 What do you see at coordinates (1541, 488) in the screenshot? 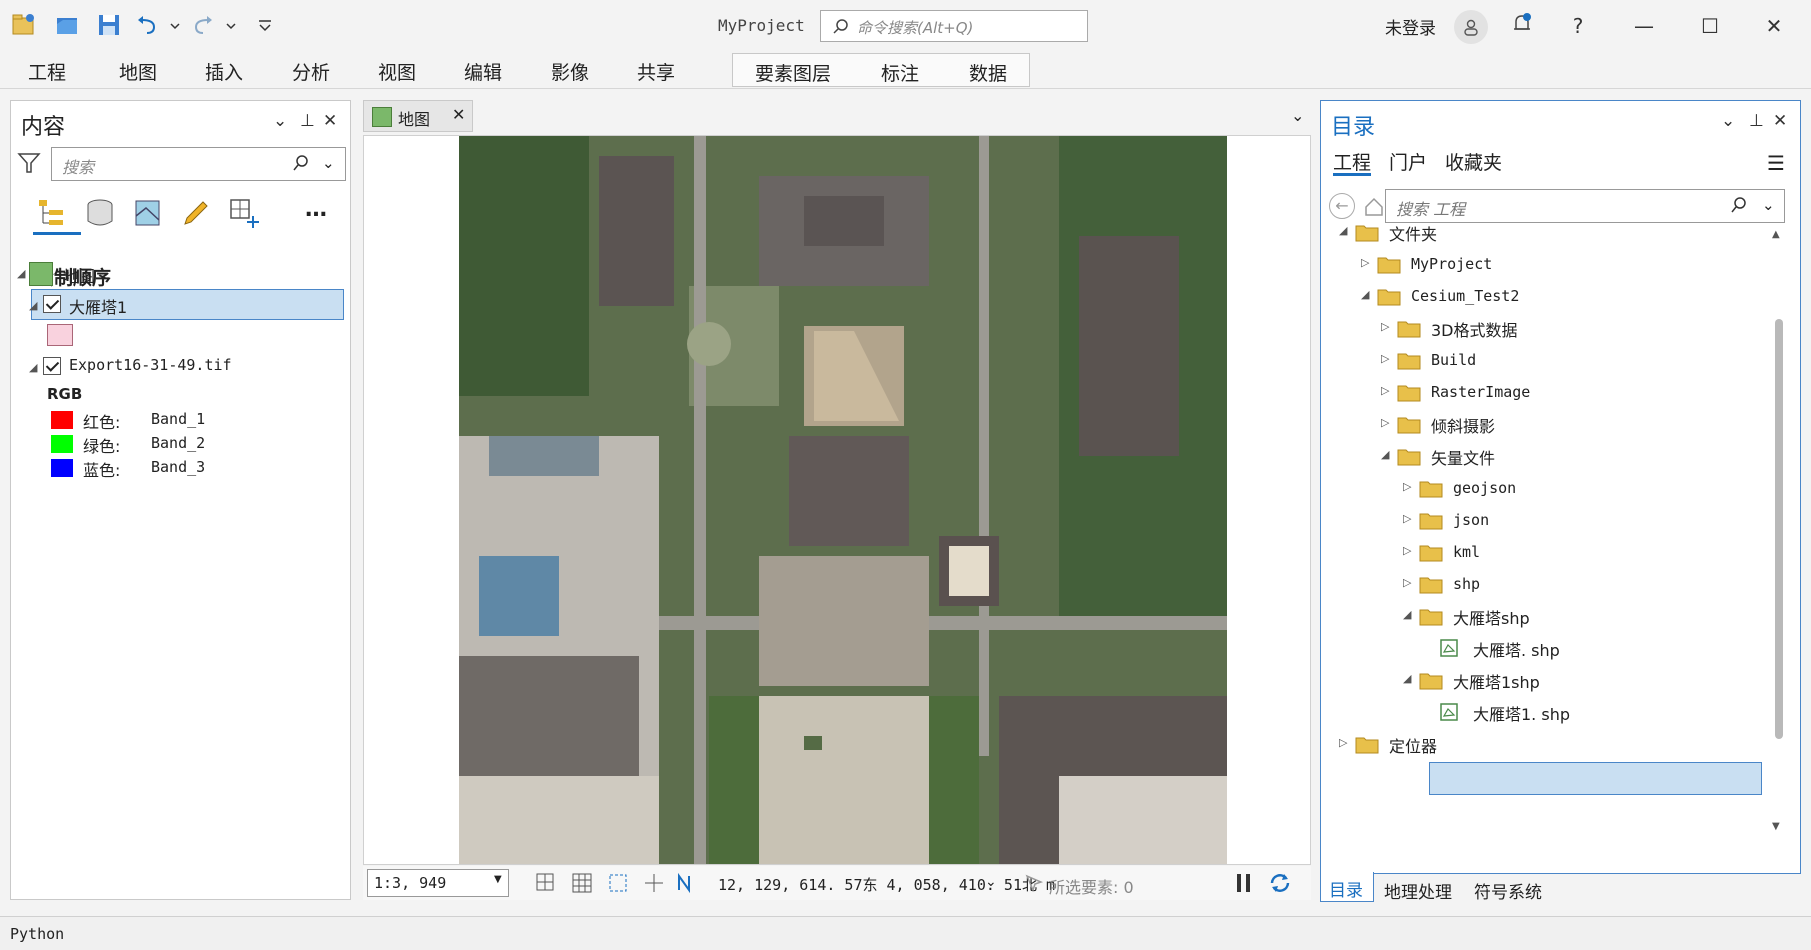
I see `catalog-tree-item: ▷ geojson` at bounding box center [1541, 488].